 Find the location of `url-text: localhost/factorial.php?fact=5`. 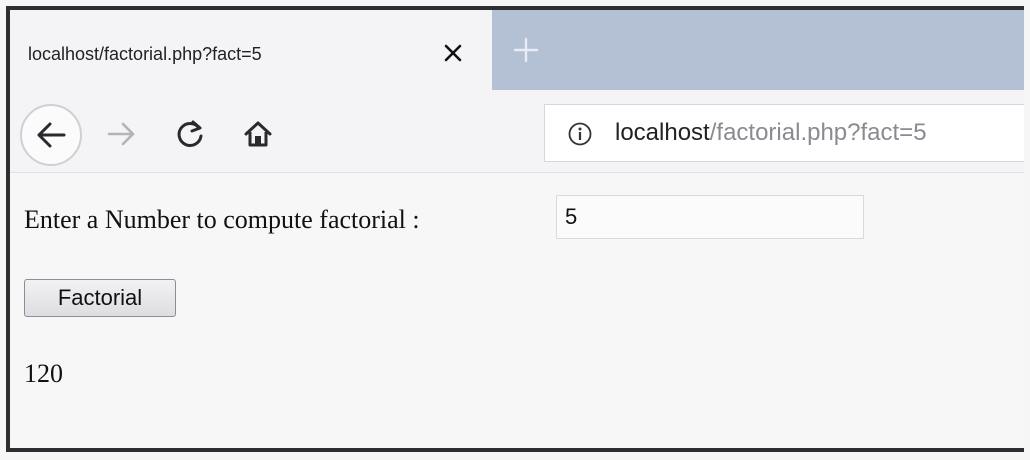

url-text: localhost/factorial.php?fact=5 is located at coordinates (771, 133).